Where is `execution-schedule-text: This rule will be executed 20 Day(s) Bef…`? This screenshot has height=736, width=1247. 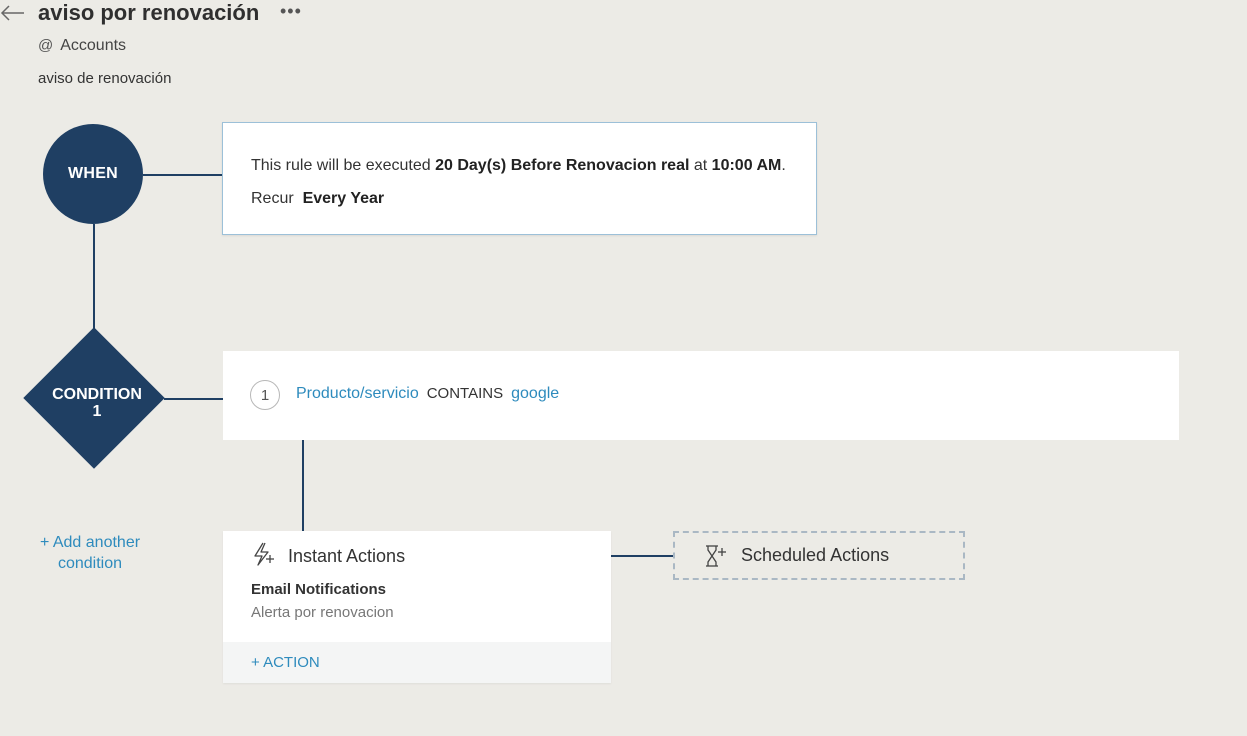
execution-schedule-text: This rule will be executed 20 Day(s) Bef… is located at coordinates (518, 165).